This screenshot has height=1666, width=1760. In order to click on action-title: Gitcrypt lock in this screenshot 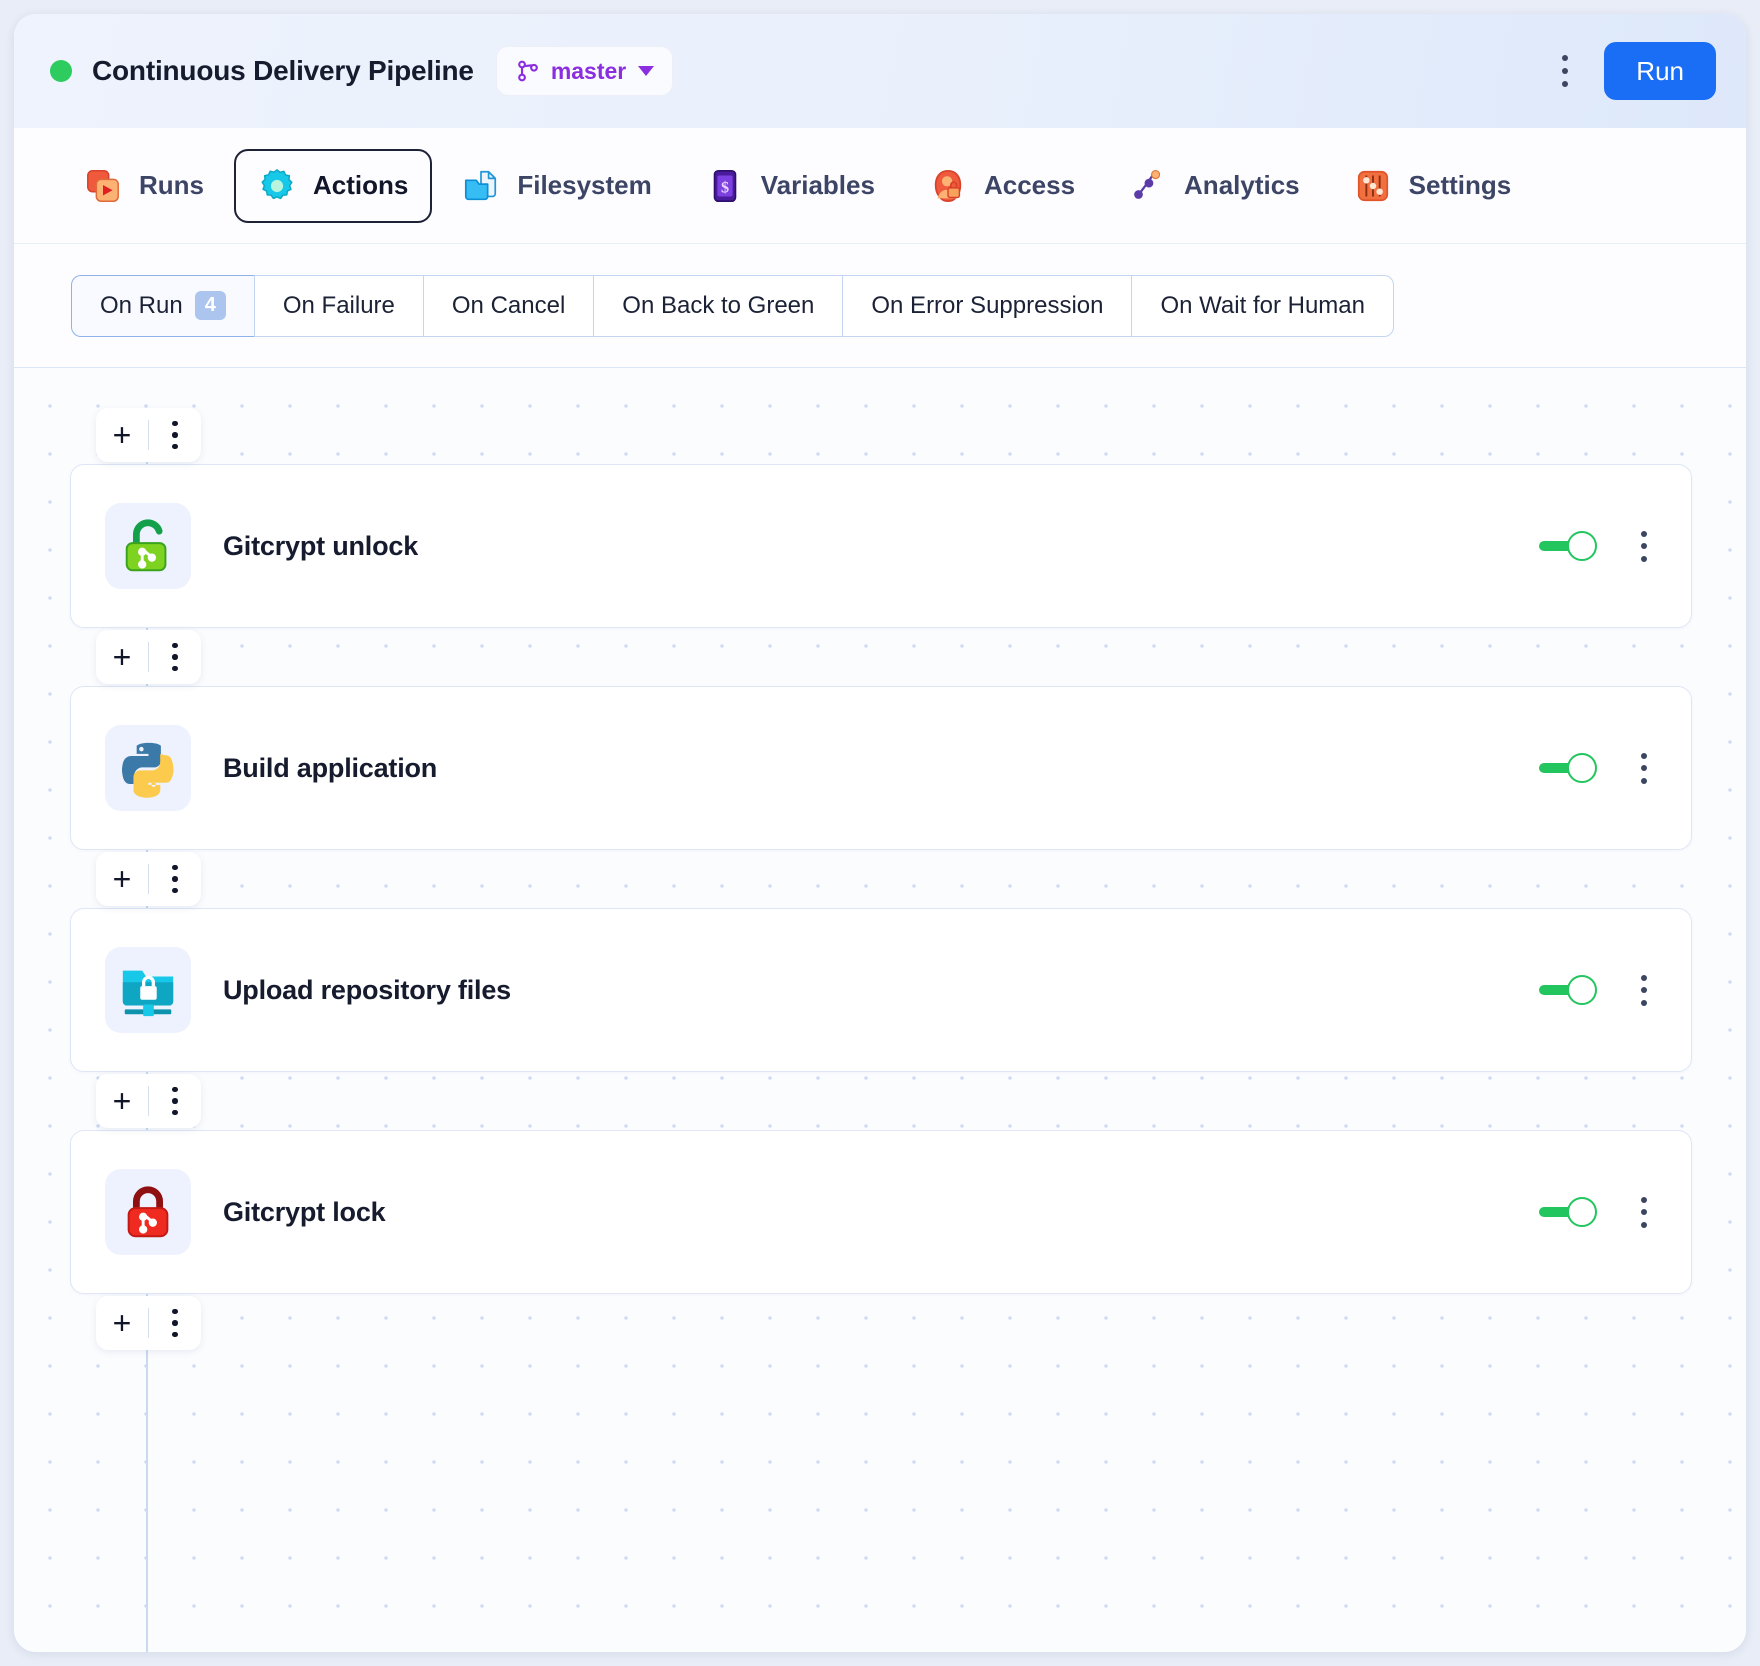, I will do `click(304, 1211)`.